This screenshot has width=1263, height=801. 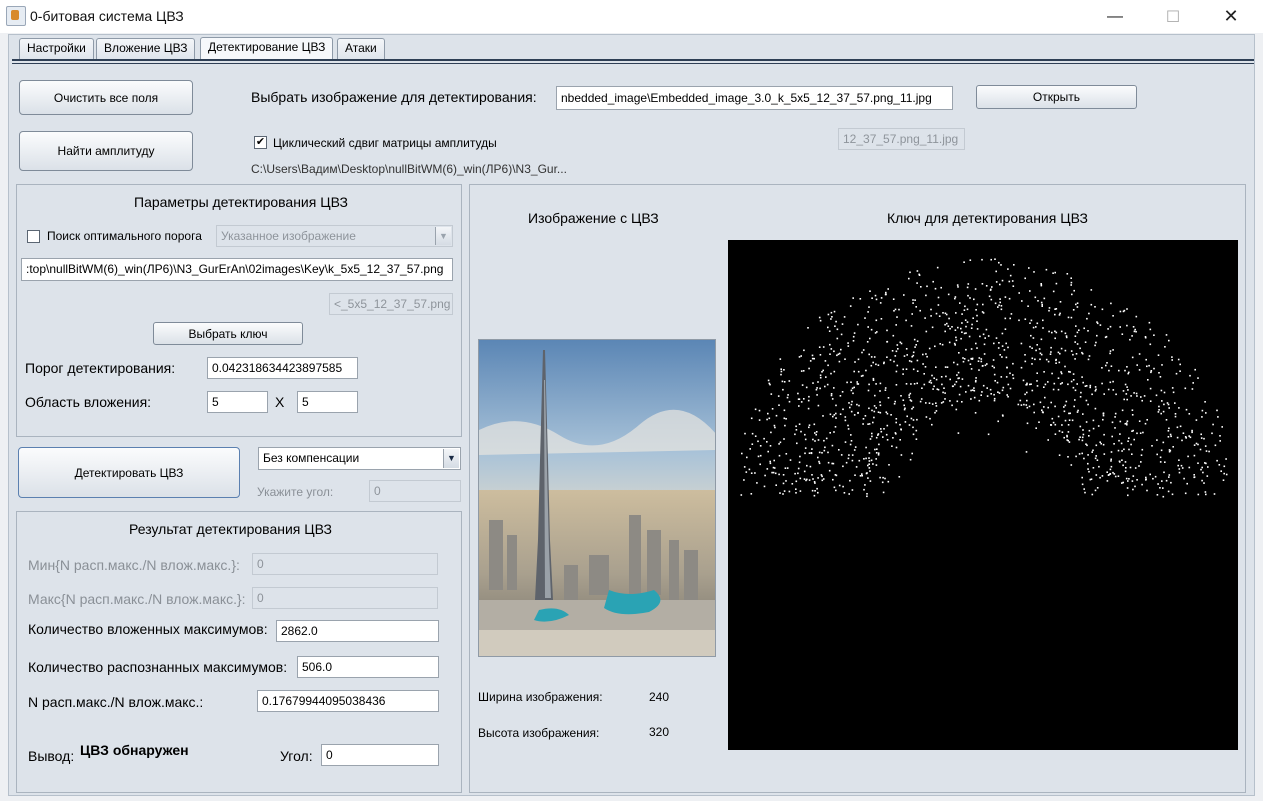 What do you see at coordinates (33, 236) in the screenshot?
I see `optimal-threshold-checkbox` at bounding box center [33, 236].